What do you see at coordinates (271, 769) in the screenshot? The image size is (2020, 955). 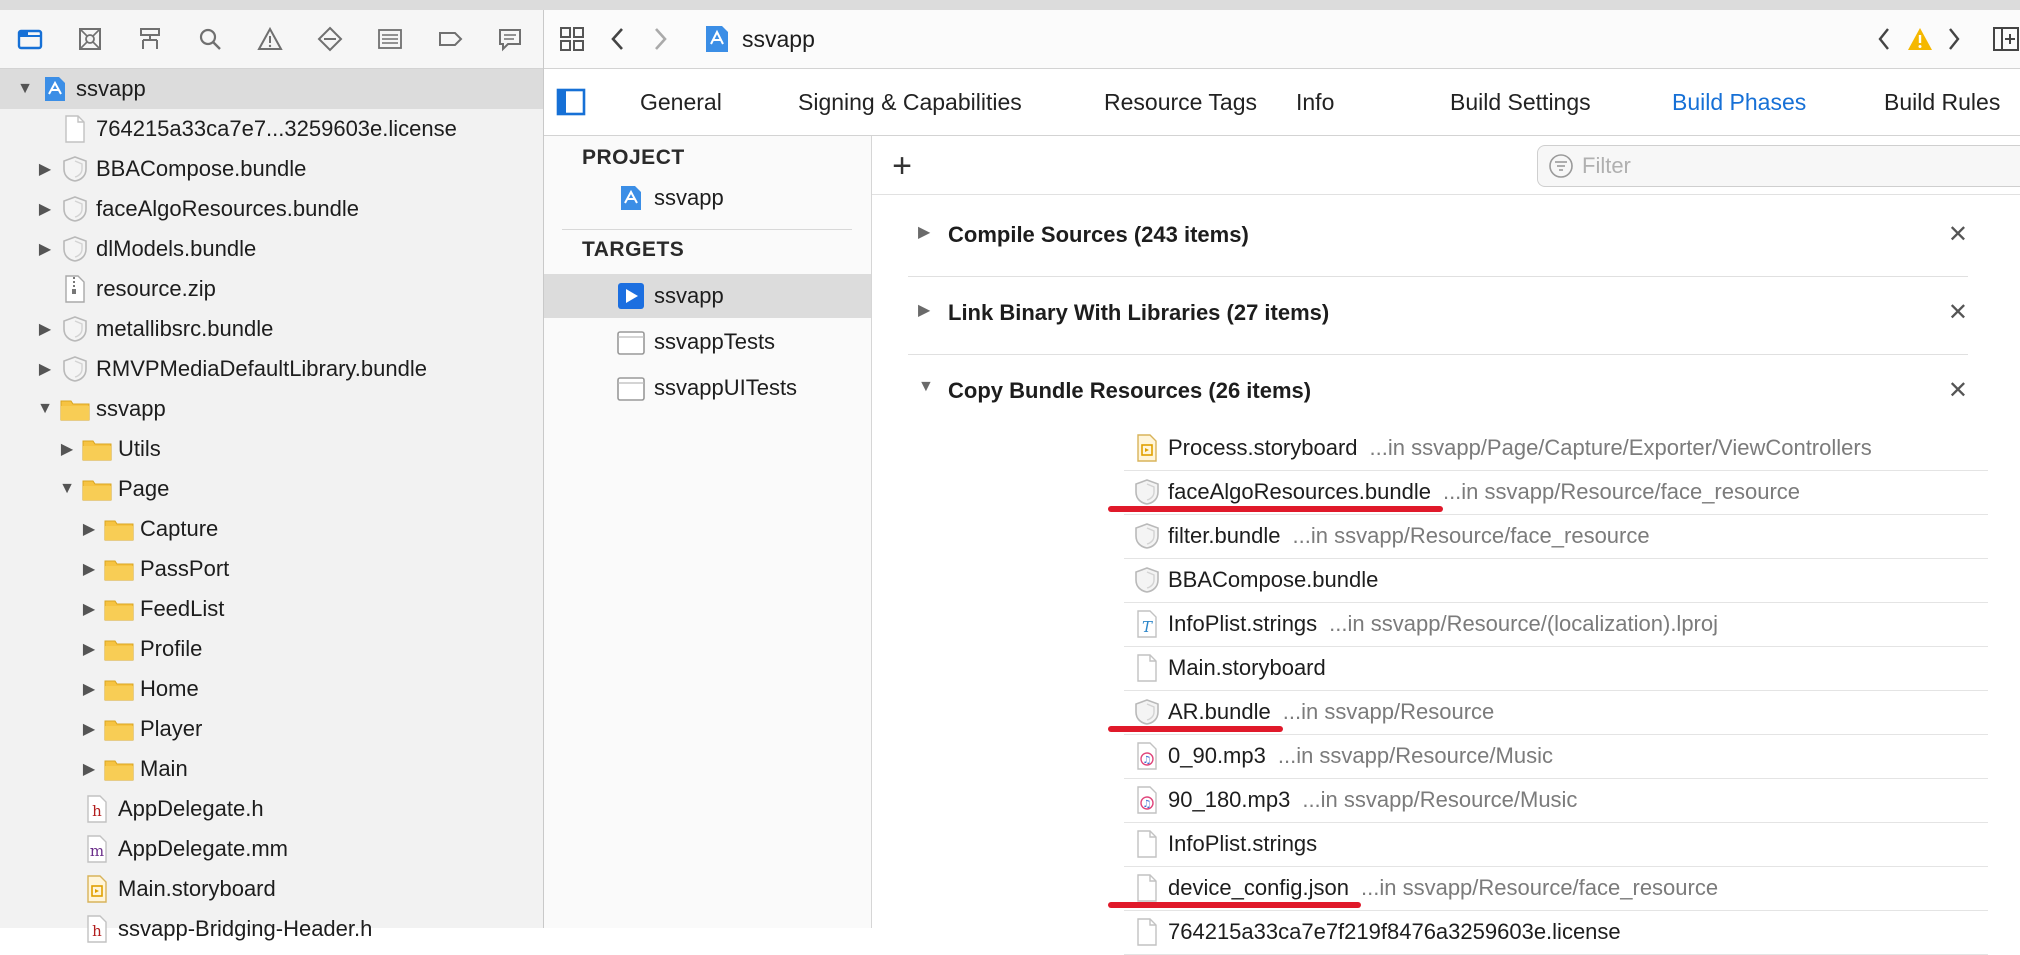 I see `file-tree-item: ▶ Main` at bounding box center [271, 769].